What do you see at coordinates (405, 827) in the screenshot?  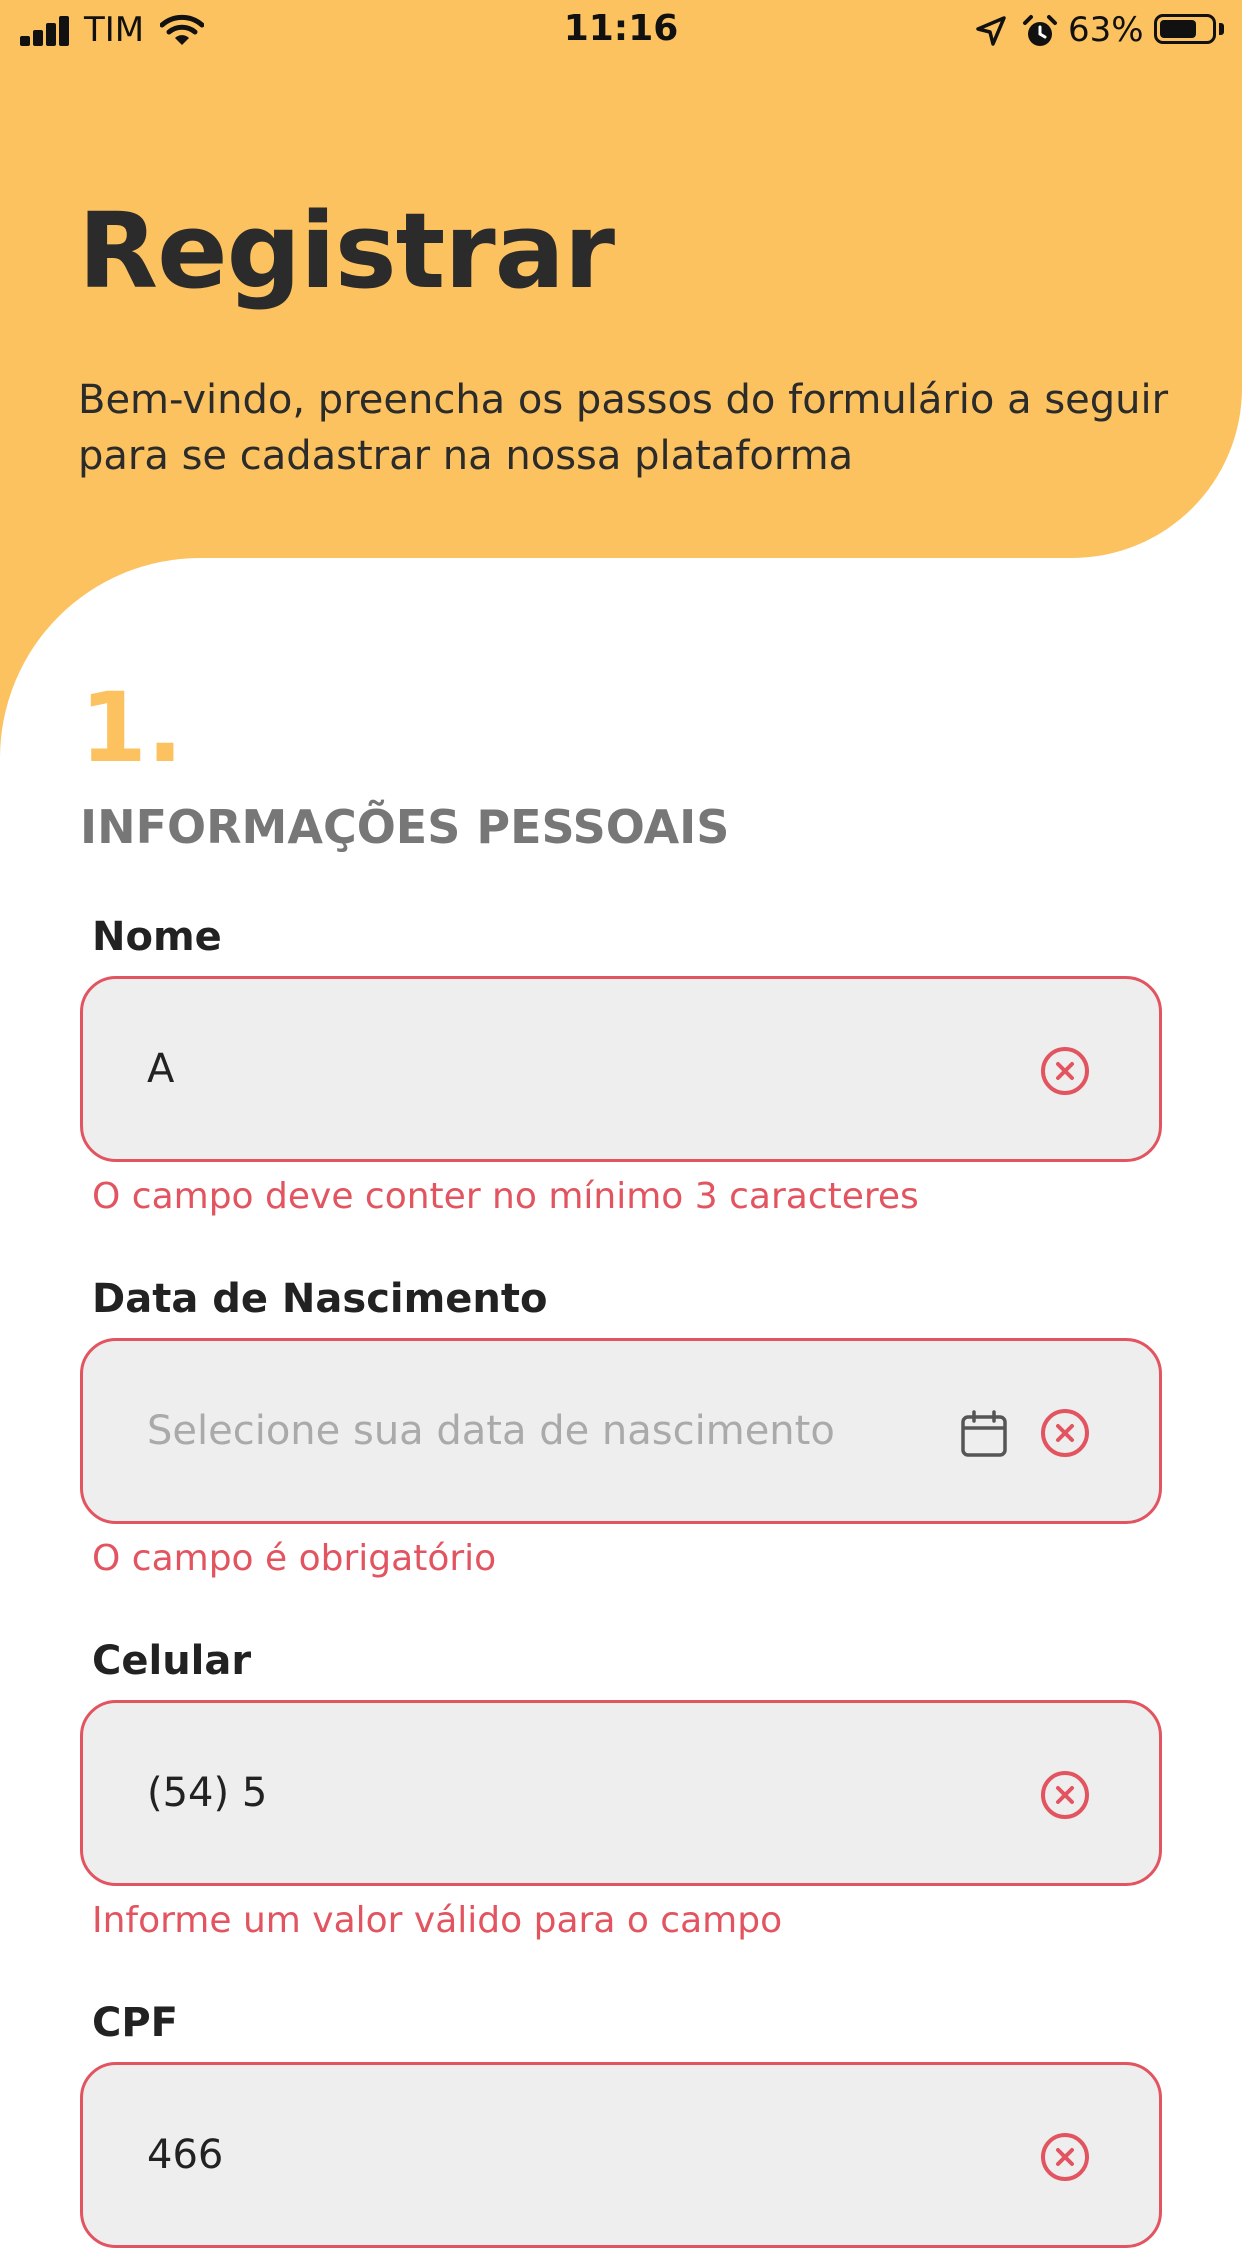 I see `step-title: INFORMAÇÕES PESSOAIS` at bounding box center [405, 827].